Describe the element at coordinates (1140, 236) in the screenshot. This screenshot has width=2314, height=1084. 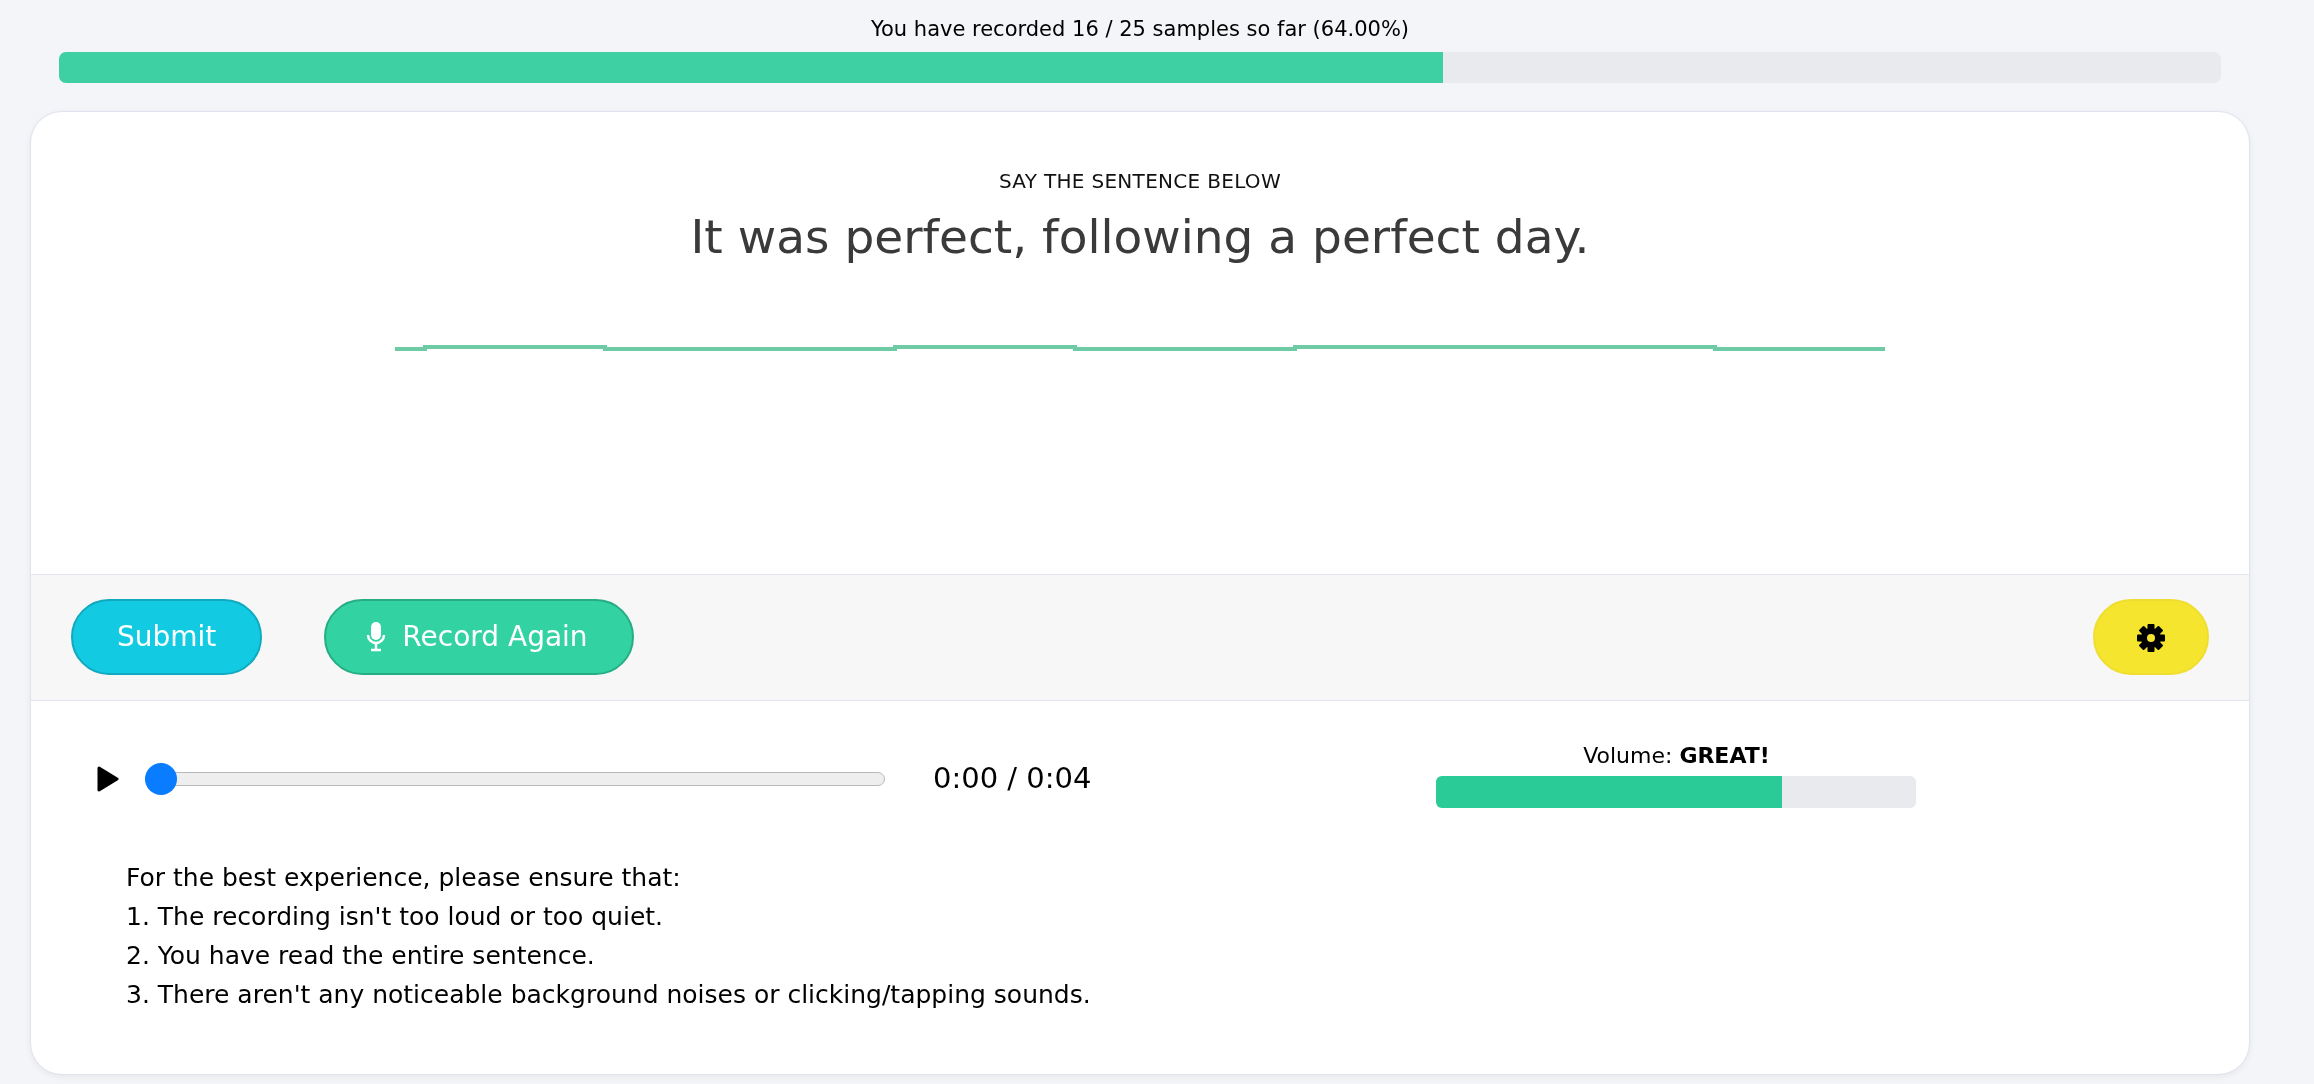
I see `sentence-text: It was perfect, following a perfect day.` at that location.